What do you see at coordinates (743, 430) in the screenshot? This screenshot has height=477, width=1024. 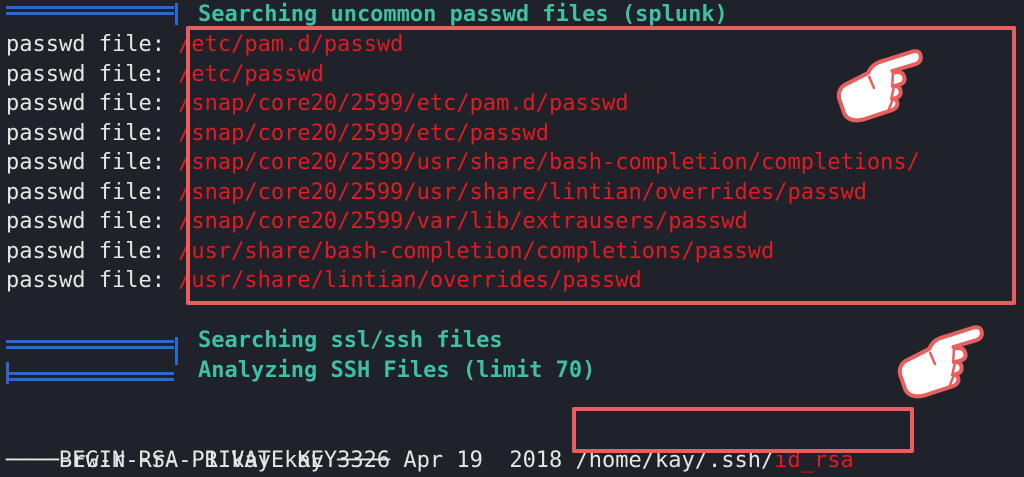 I see `id-rsa-highlight-box` at bounding box center [743, 430].